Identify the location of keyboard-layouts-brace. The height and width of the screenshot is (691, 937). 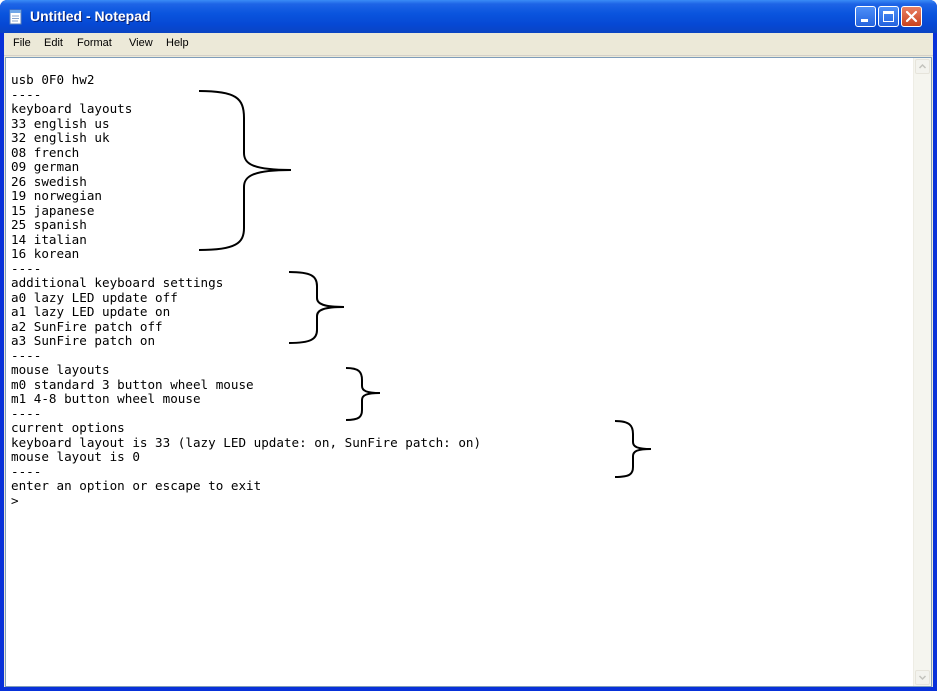
(245, 170).